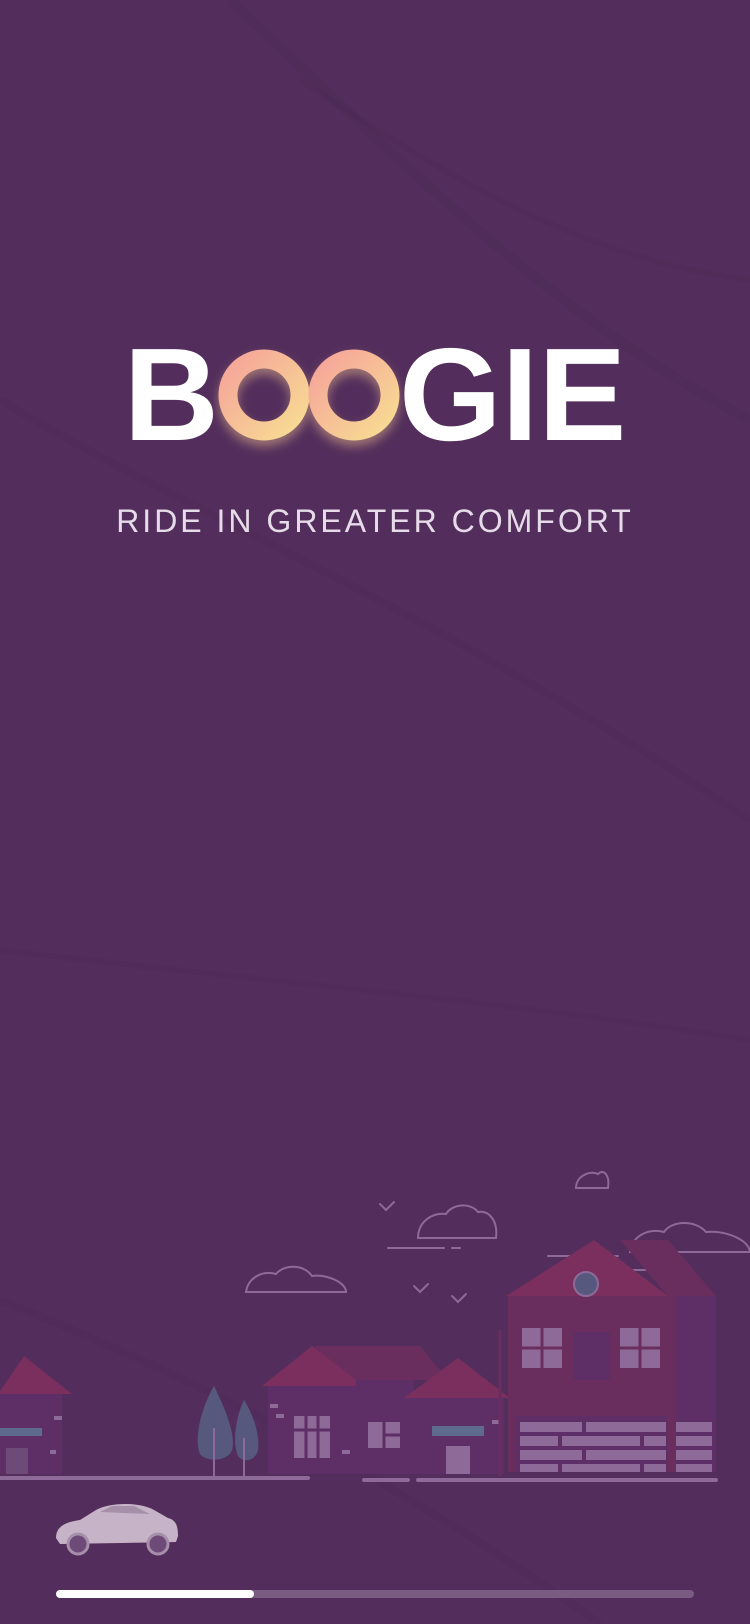 The image size is (750, 1624). I want to click on logo-letters-gie: GIE, so click(512, 394).